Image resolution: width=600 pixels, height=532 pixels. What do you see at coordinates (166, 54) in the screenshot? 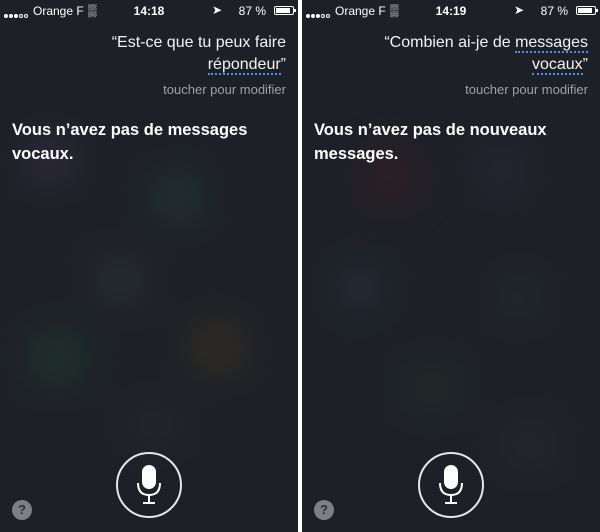
I see `spoken-query: “Est-ce que tu peux faire répondeur”` at bounding box center [166, 54].